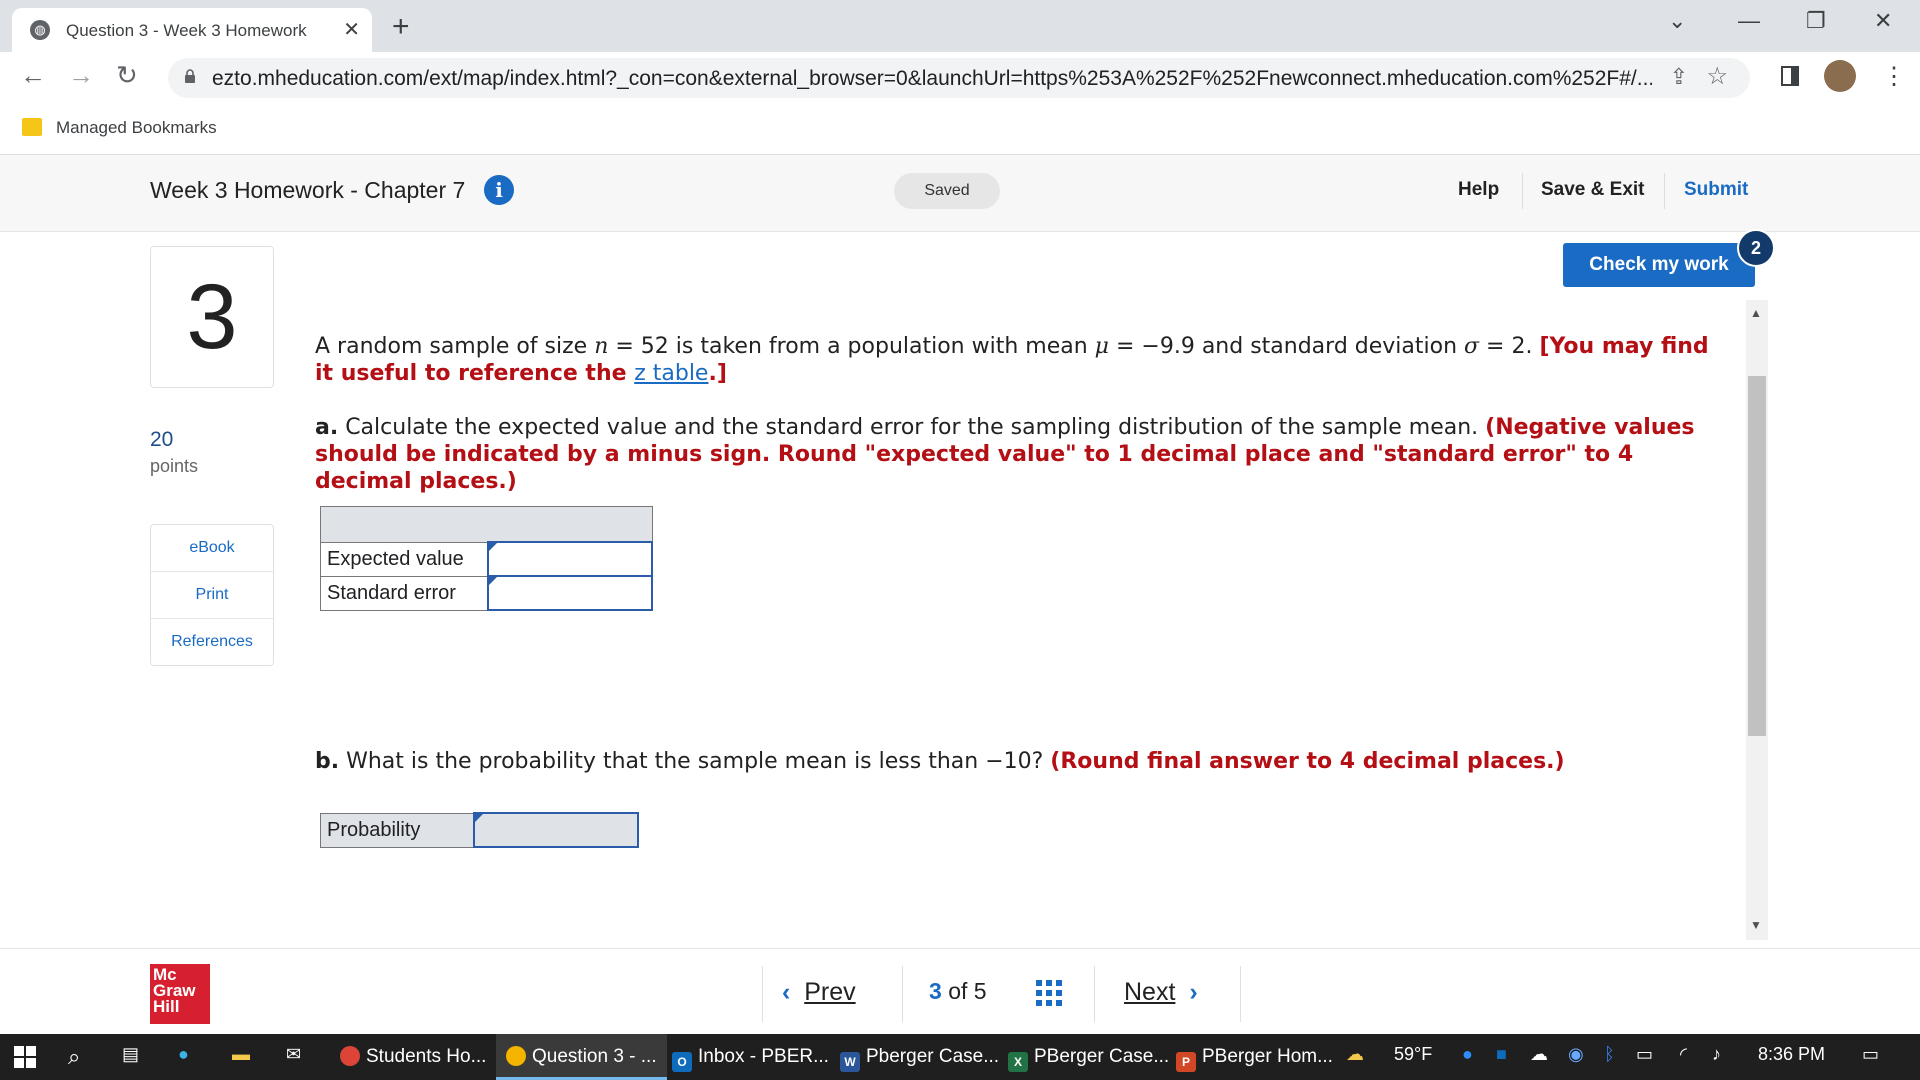 This screenshot has width=1920, height=1080. What do you see at coordinates (81, 75) in the screenshot?
I see `forward-icon: →` at bounding box center [81, 75].